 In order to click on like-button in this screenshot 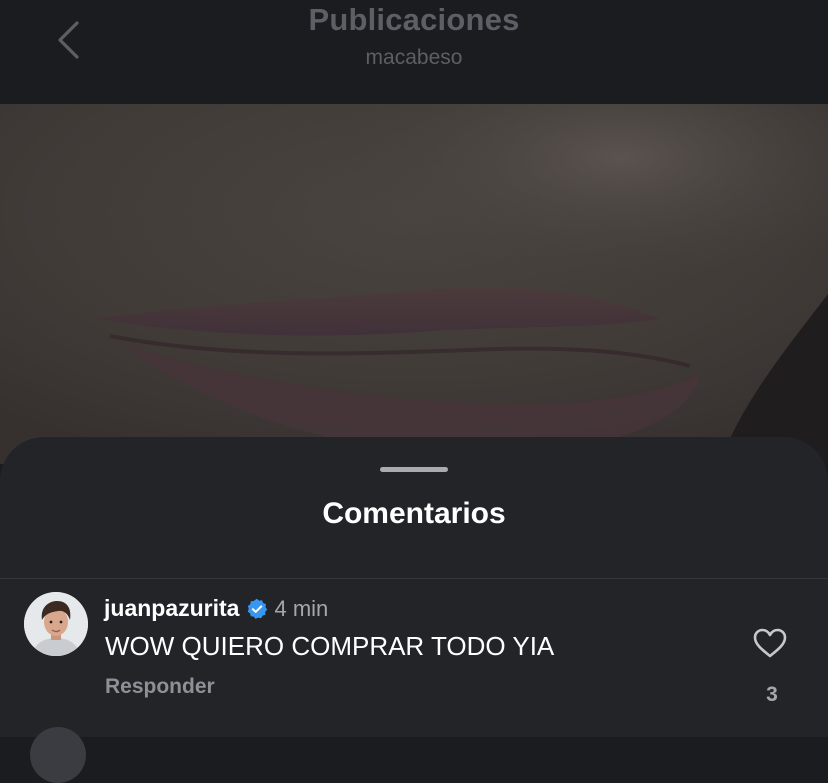, I will do `click(772, 645)`.